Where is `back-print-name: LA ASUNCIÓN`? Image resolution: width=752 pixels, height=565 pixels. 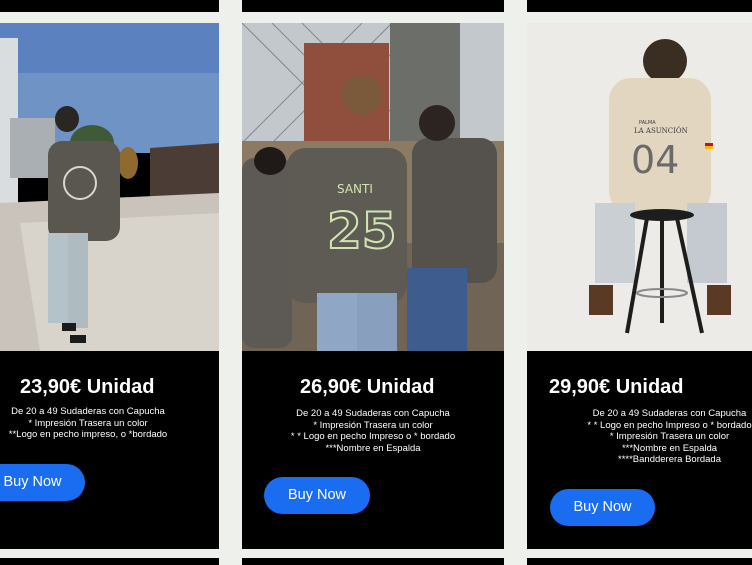
back-print-name: LA ASUNCIÓN is located at coordinates (661, 130).